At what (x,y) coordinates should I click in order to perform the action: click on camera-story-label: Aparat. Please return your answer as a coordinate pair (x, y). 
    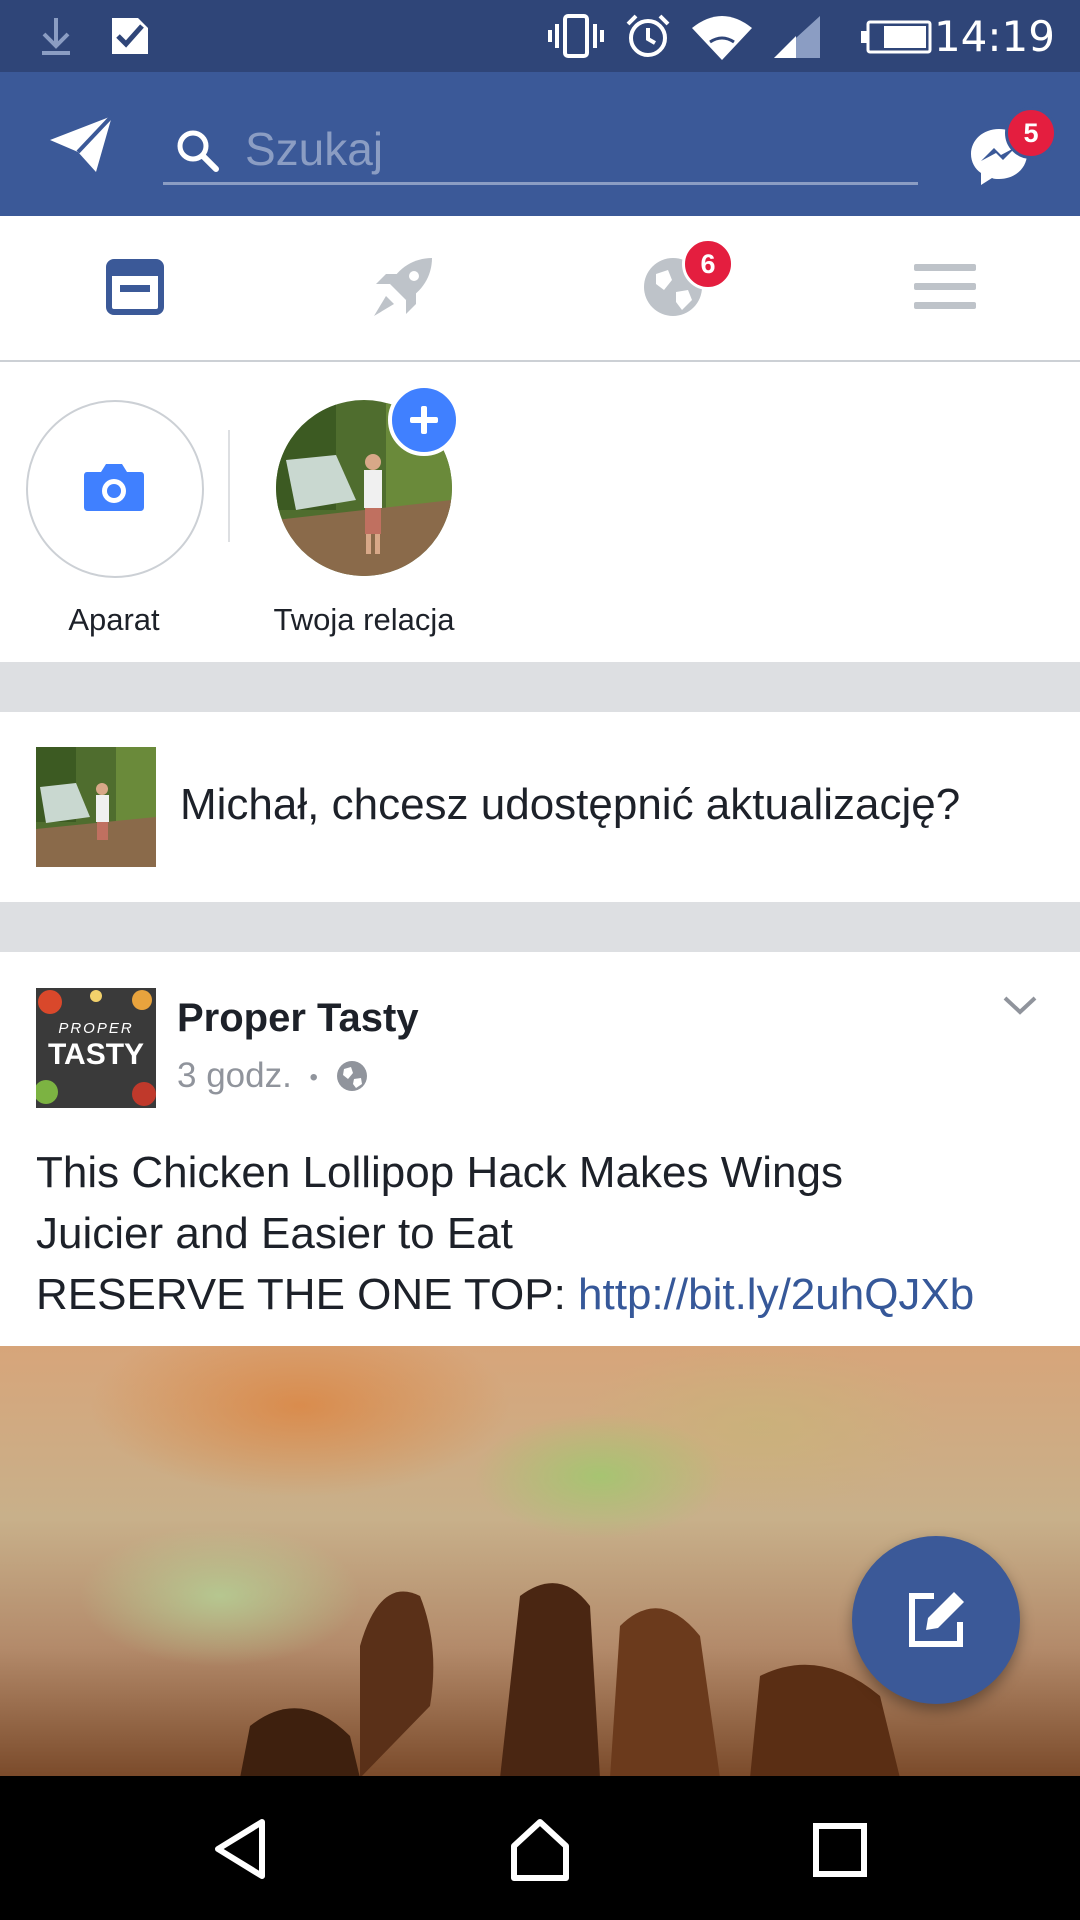
    Looking at the image, I should click on (114, 619).